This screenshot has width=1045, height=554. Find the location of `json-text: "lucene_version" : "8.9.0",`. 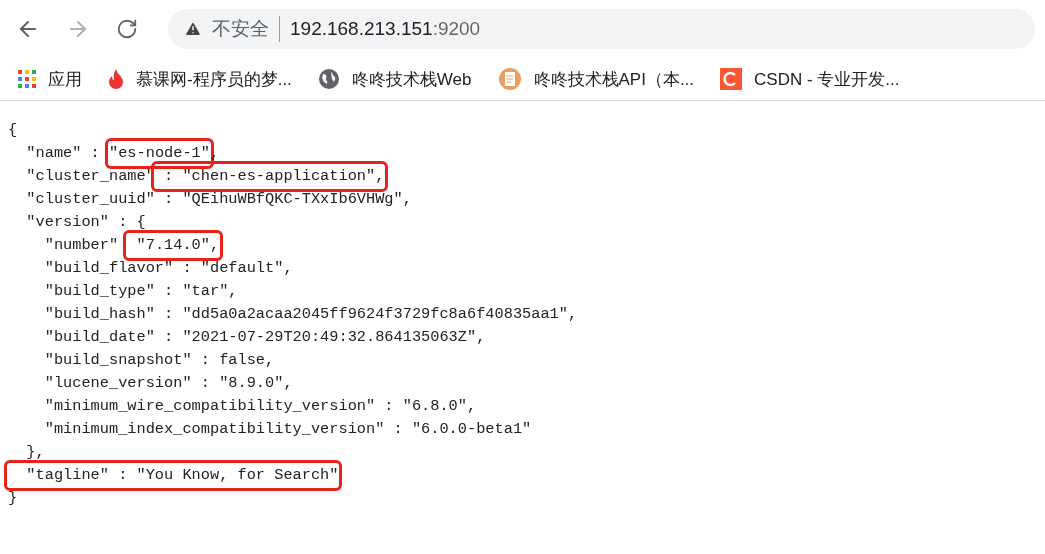

json-text: "lucene_version" : "8.9.0", is located at coordinates (168, 383).